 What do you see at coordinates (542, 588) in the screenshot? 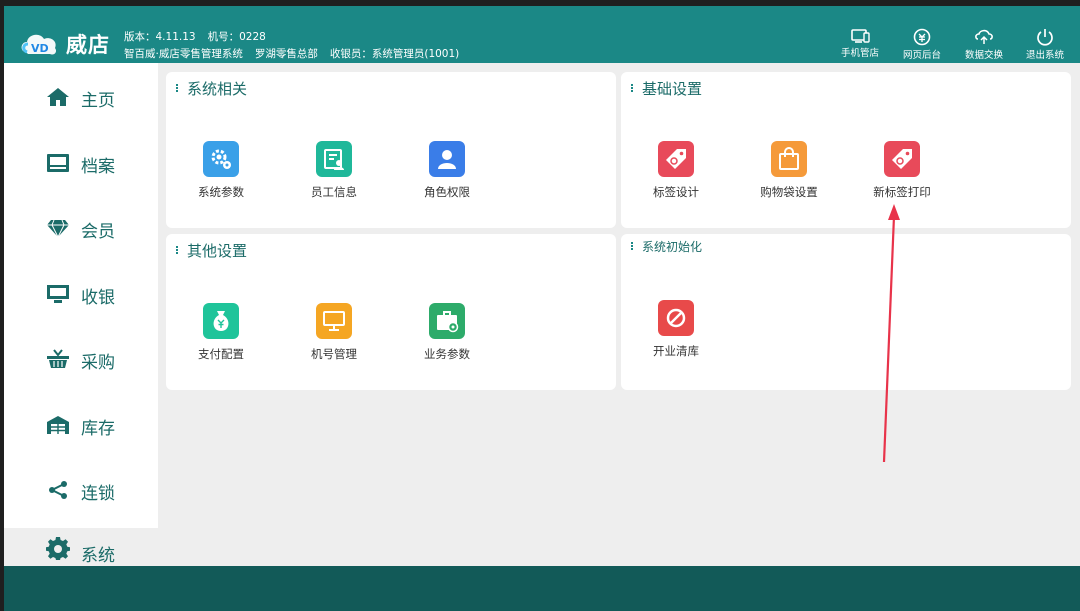
I see `footer-bar` at bounding box center [542, 588].